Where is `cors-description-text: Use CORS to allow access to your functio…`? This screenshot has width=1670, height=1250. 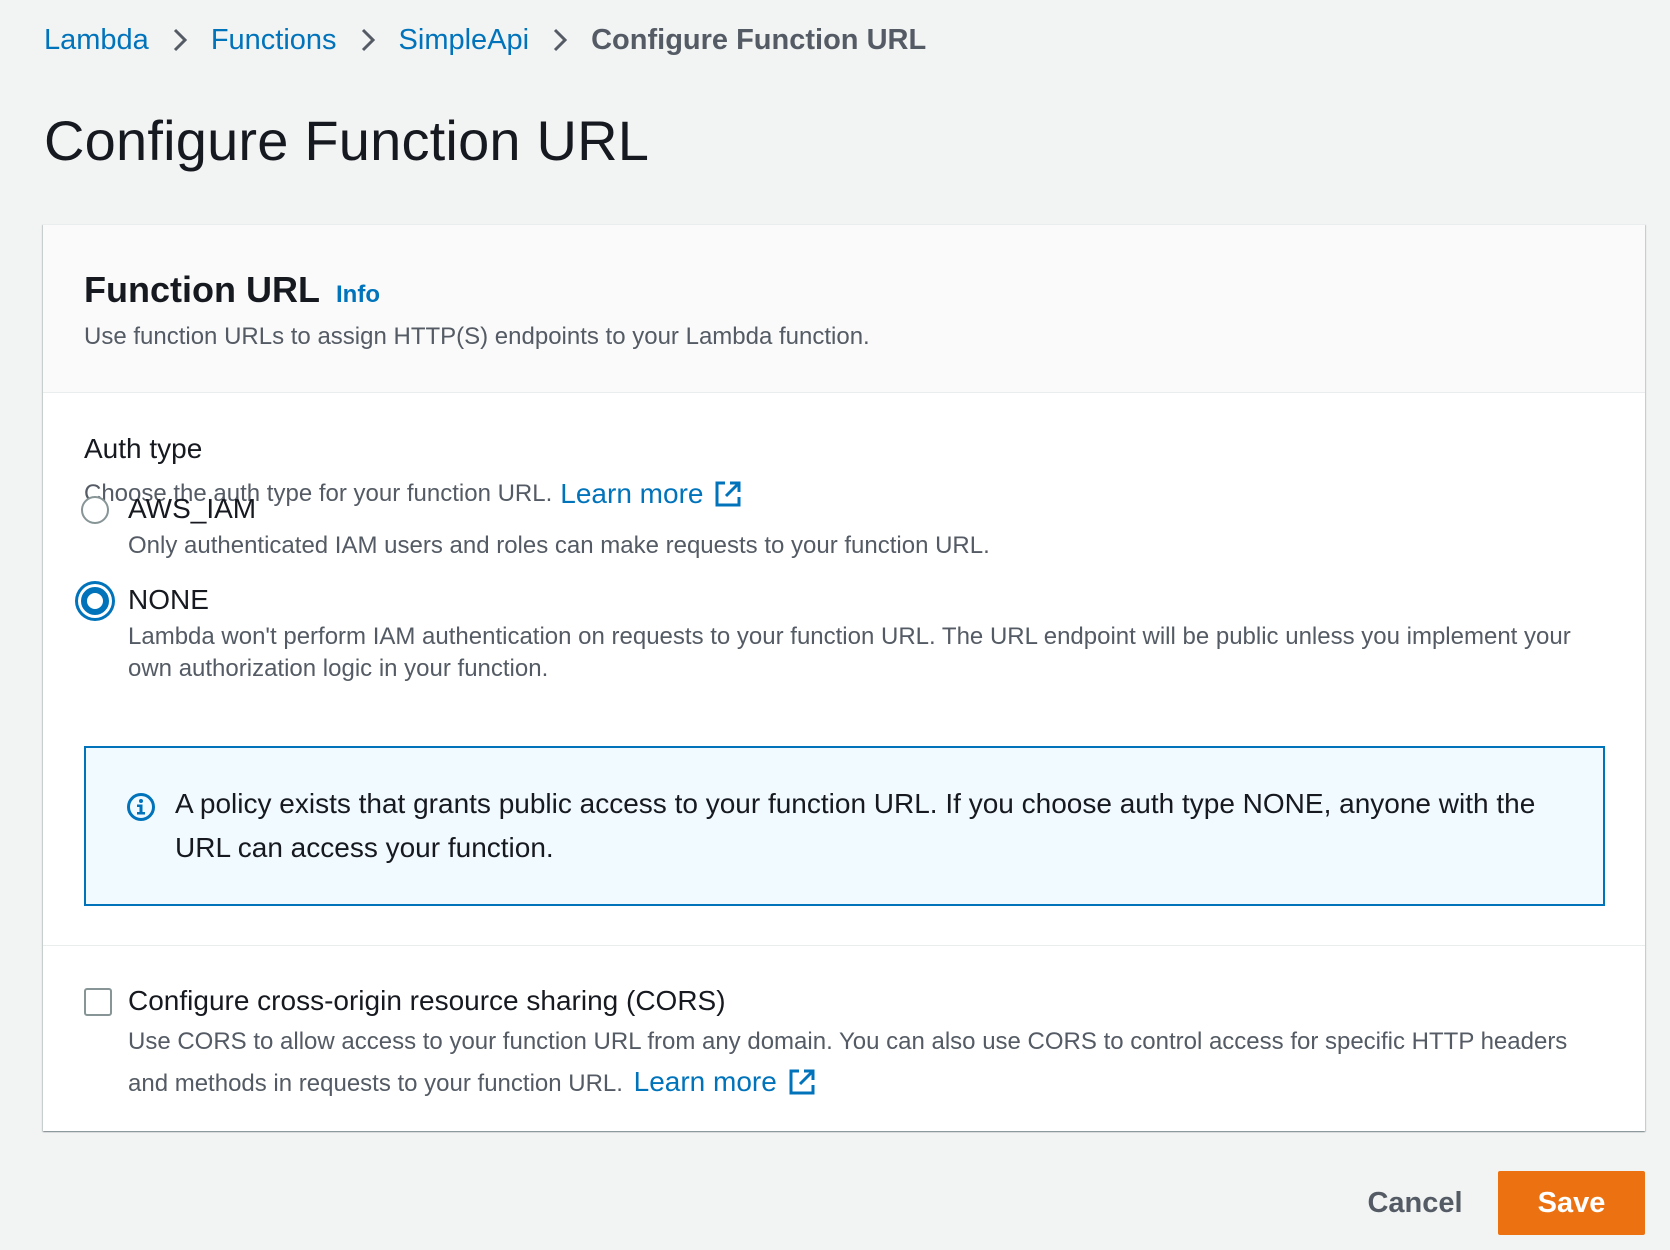 cors-description-text: Use CORS to allow access to your functio… is located at coordinates (848, 1062).